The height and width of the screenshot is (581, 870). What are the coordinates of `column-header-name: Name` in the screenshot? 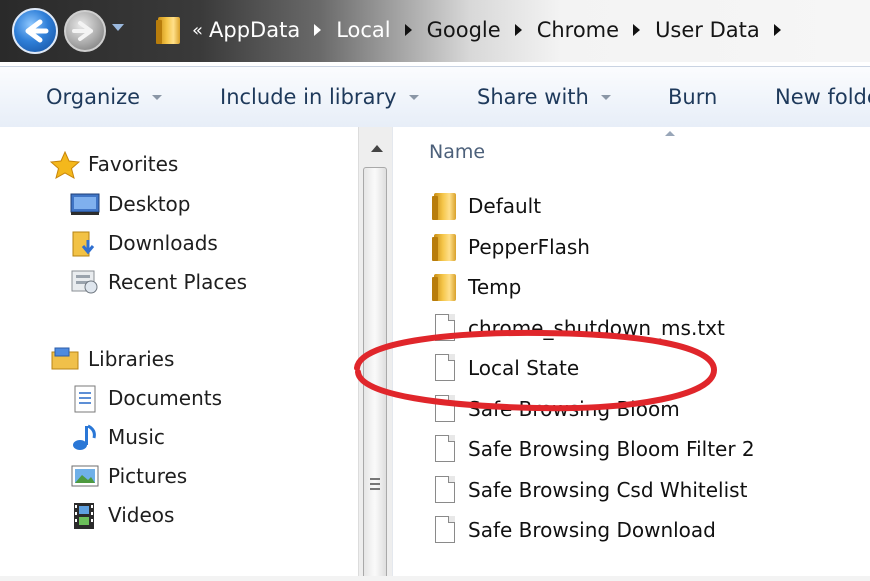 It's located at (457, 152).